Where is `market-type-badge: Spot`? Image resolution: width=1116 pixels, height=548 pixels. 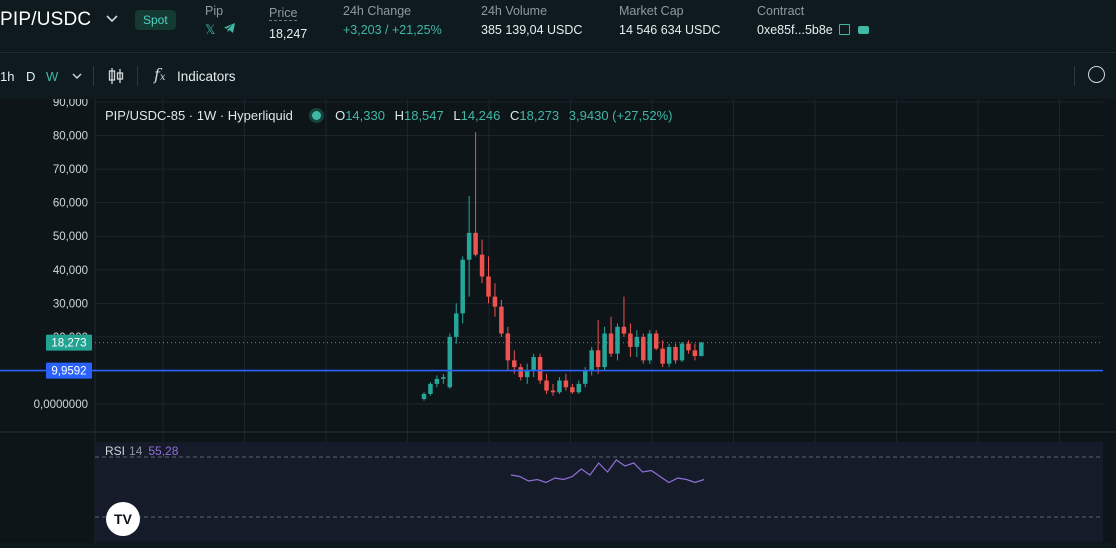 market-type-badge: Spot is located at coordinates (155, 20).